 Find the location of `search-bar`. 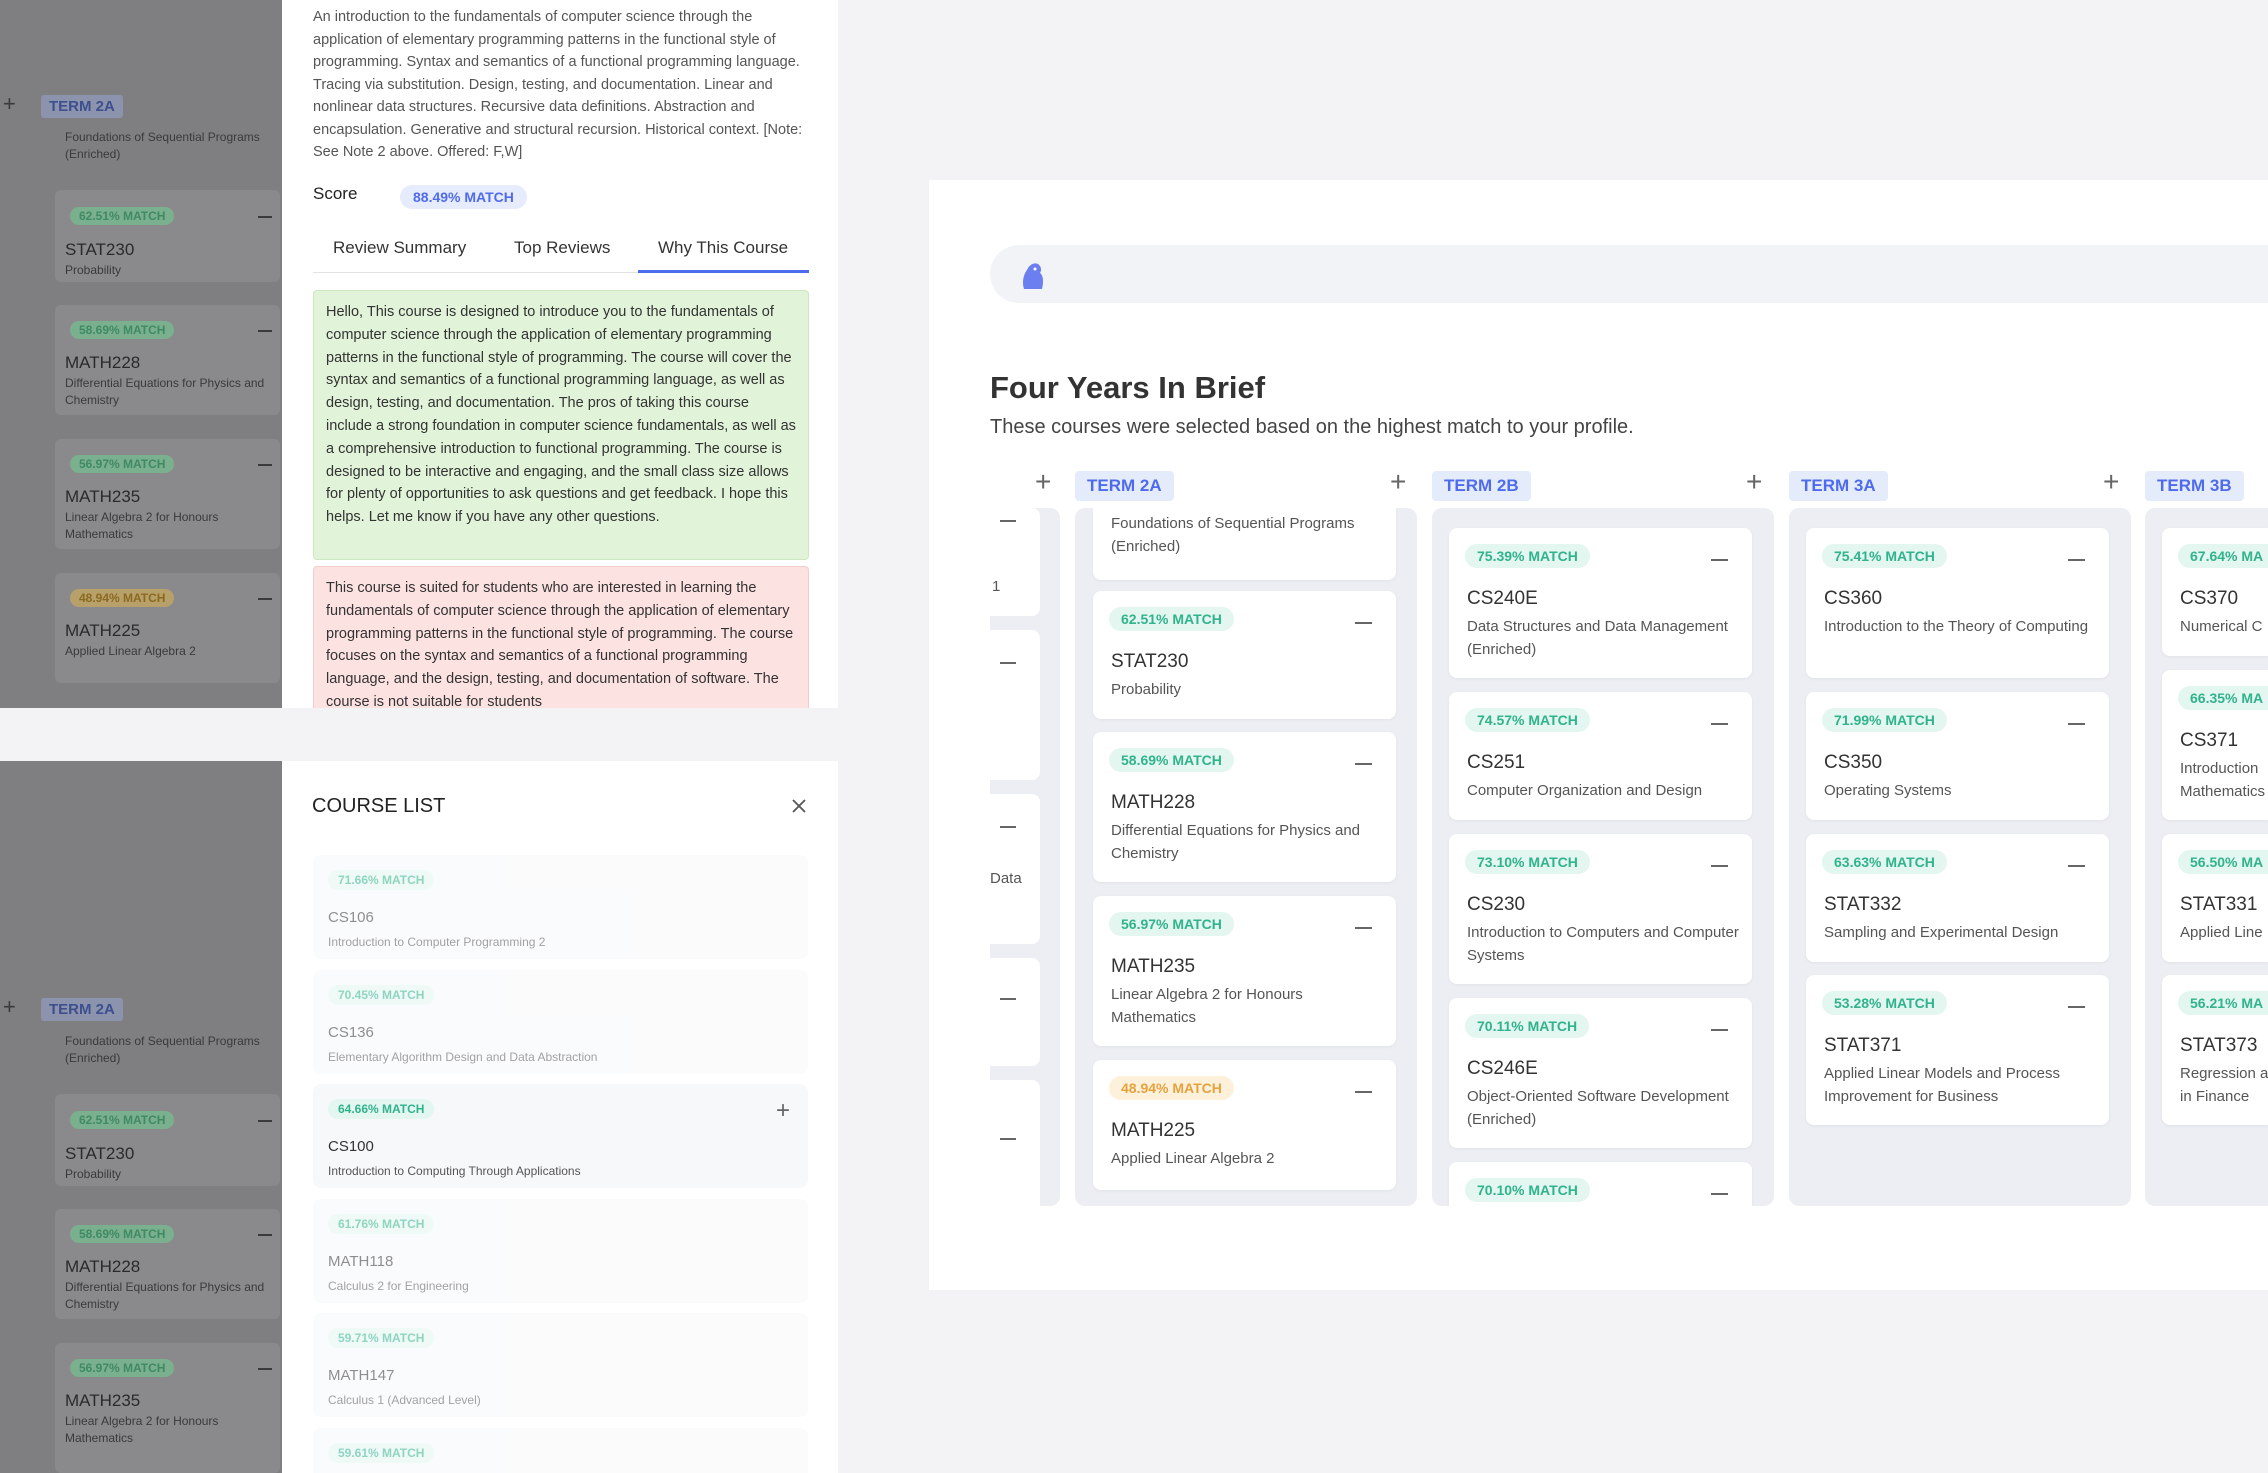

search-bar is located at coordinates (1629, 274).